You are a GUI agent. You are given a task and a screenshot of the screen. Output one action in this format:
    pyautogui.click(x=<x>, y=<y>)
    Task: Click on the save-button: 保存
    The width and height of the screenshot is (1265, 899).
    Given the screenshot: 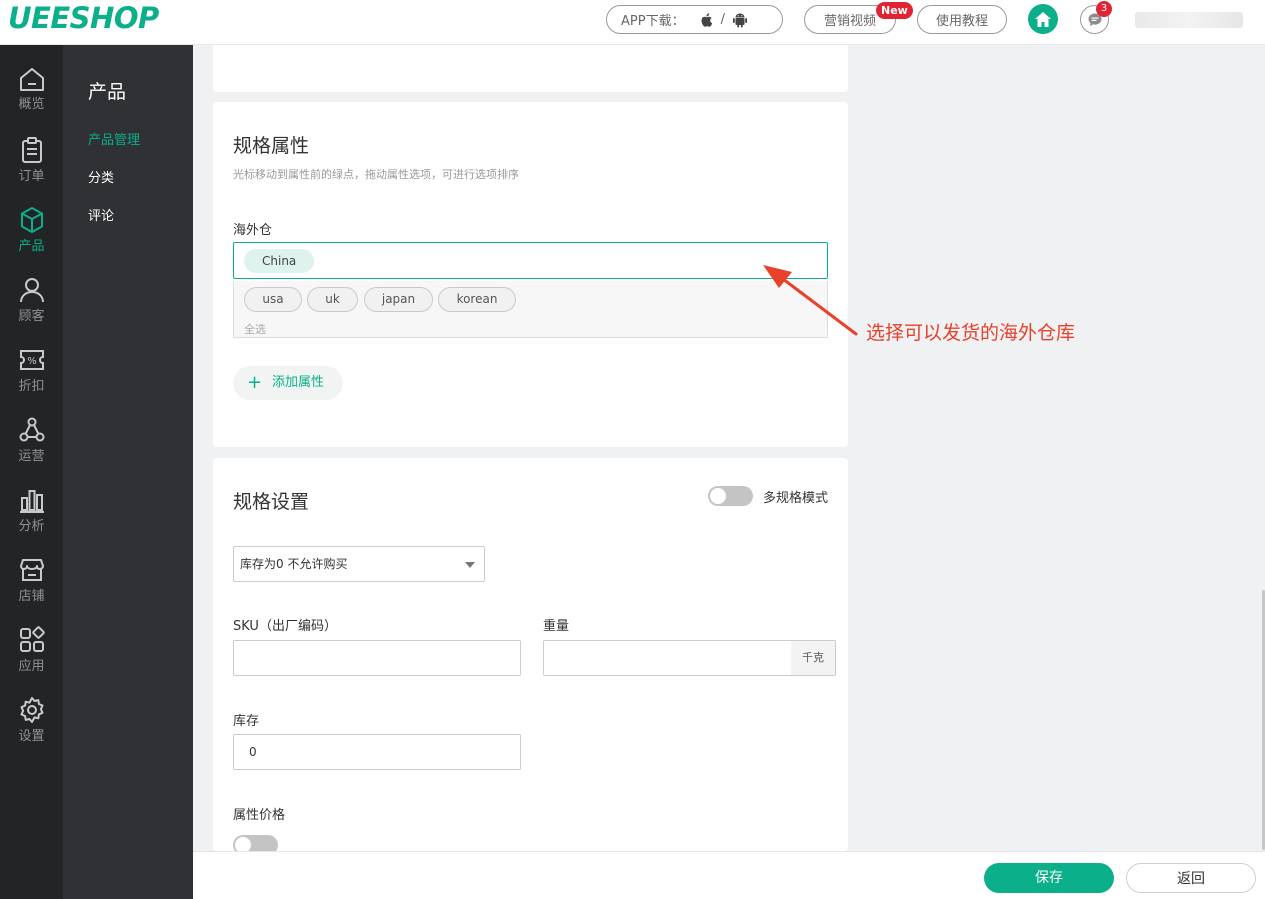 What is the action you would take?
    pyautogui.click(x=1049, y=878)
    